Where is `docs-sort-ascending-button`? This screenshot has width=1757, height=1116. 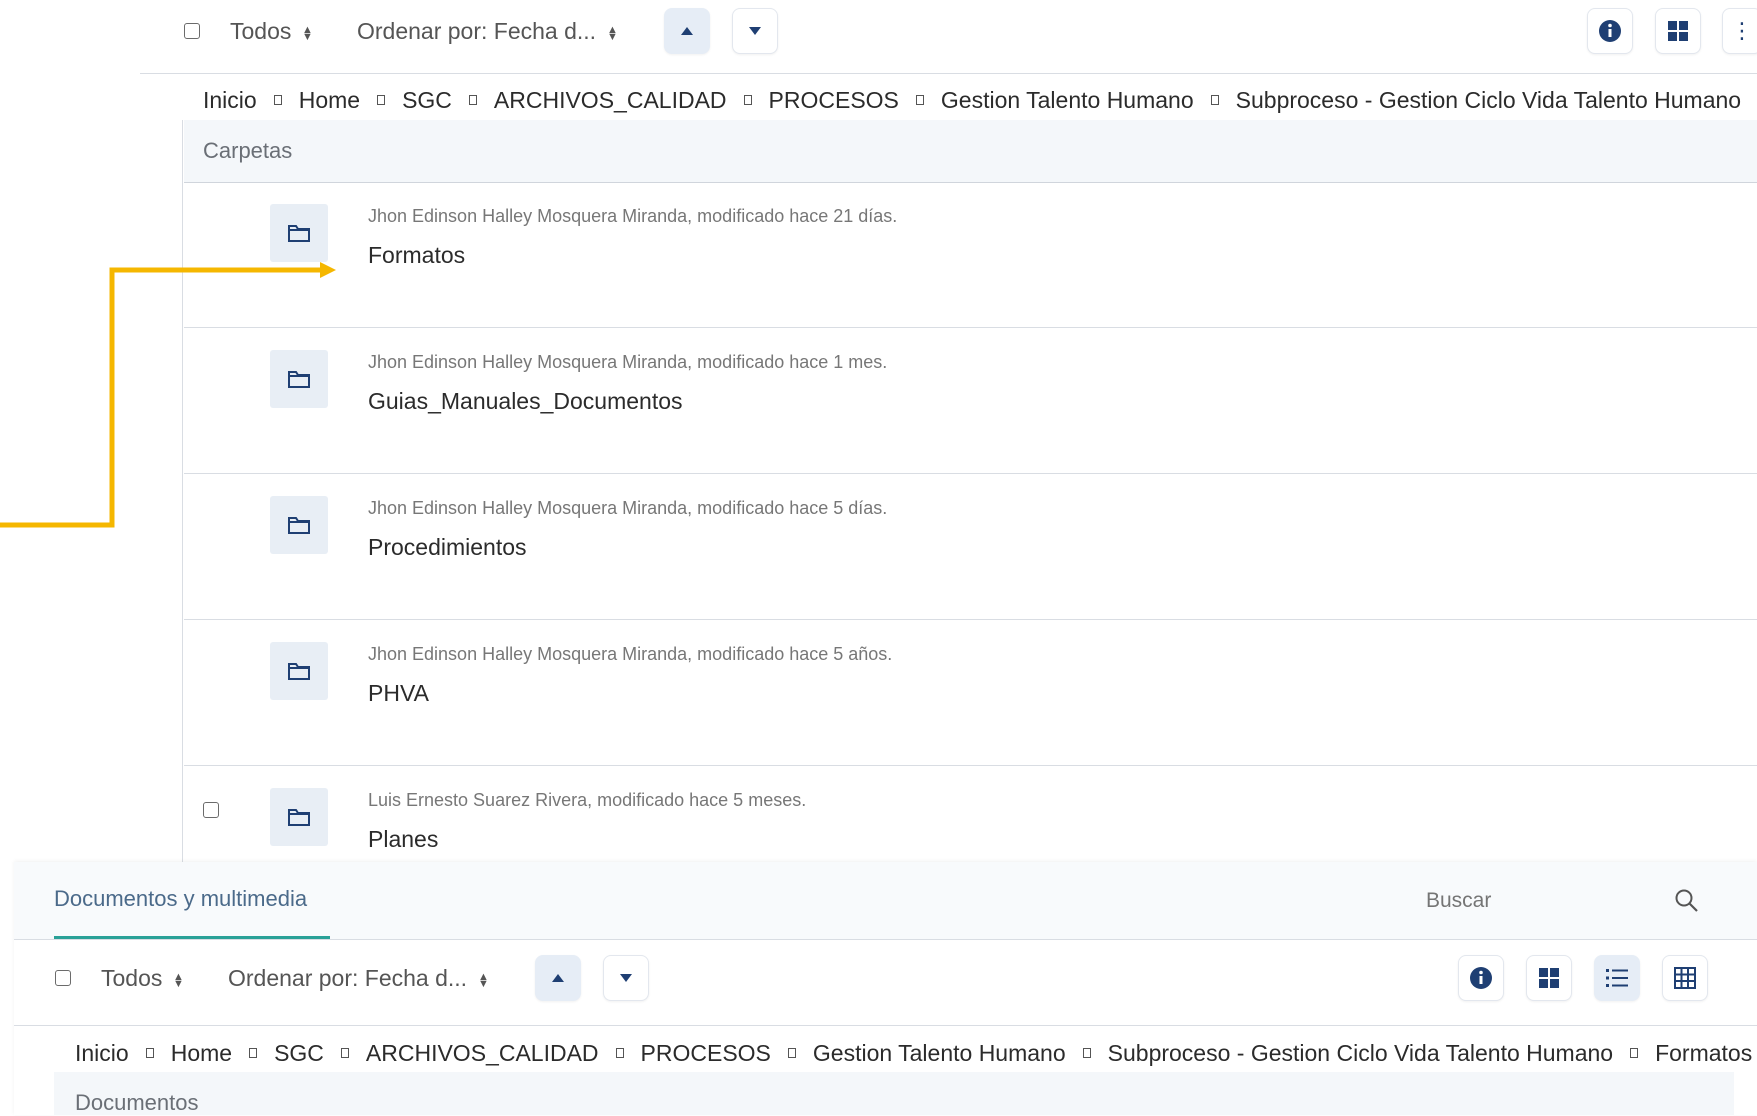 docs-sort-ascending-button is located at coordinates (558, 978).